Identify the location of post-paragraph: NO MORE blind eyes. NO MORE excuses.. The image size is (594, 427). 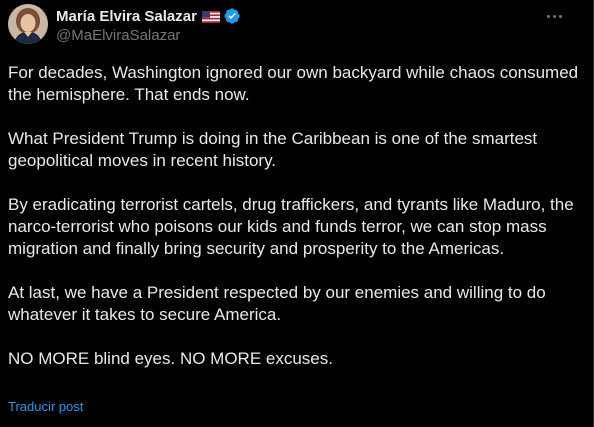
(170, 358).